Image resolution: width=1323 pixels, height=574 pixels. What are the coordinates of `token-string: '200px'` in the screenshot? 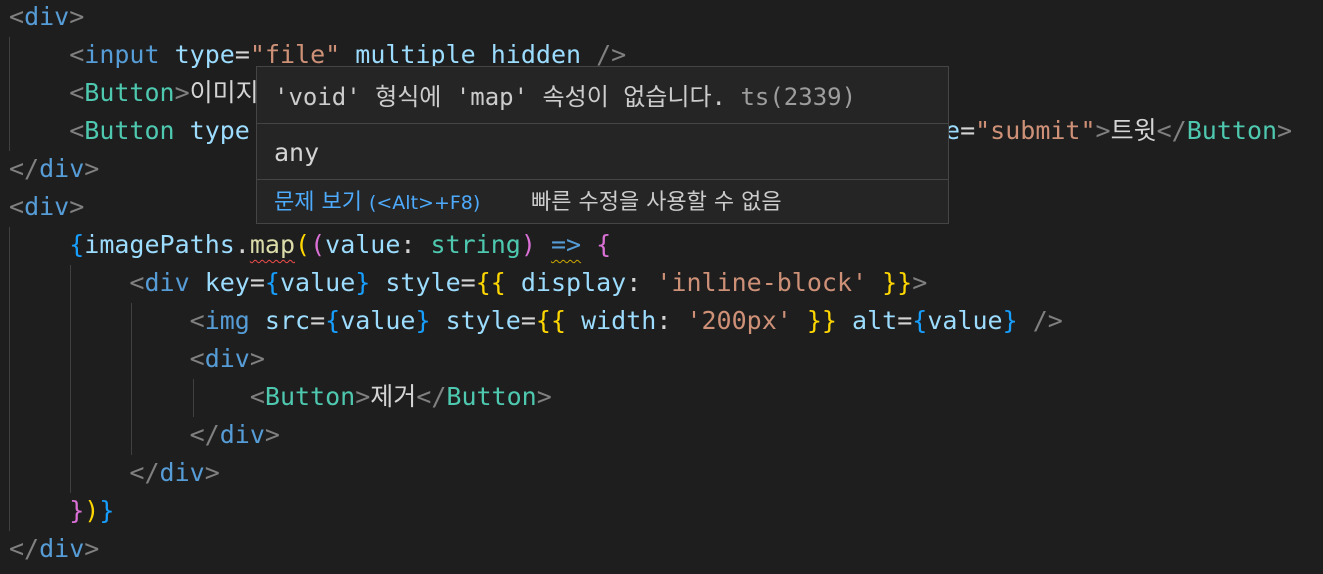 It's located at (739, 320).